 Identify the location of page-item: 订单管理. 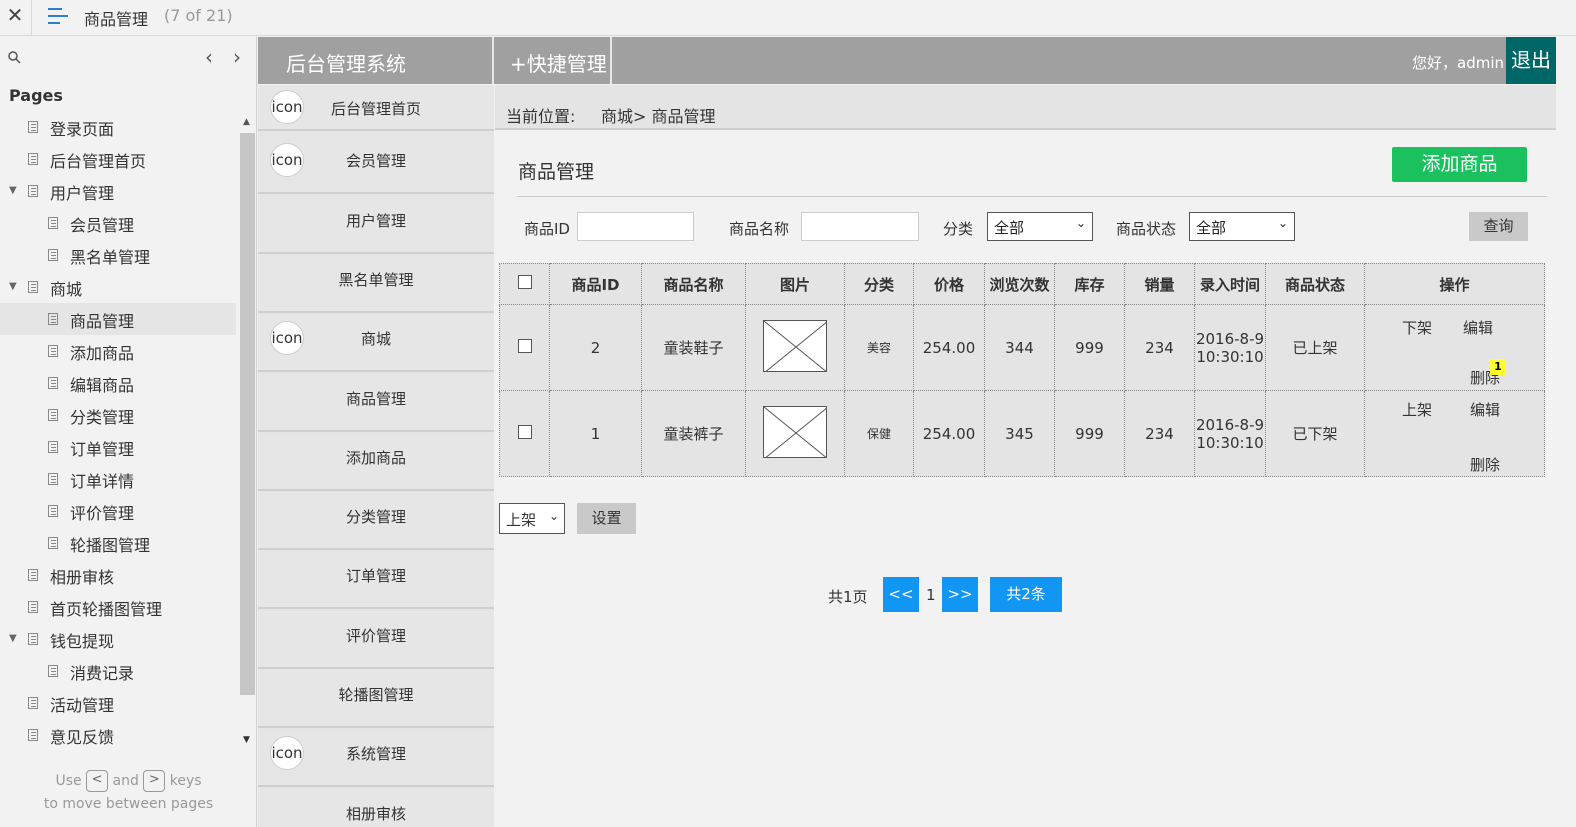
(118, 447).